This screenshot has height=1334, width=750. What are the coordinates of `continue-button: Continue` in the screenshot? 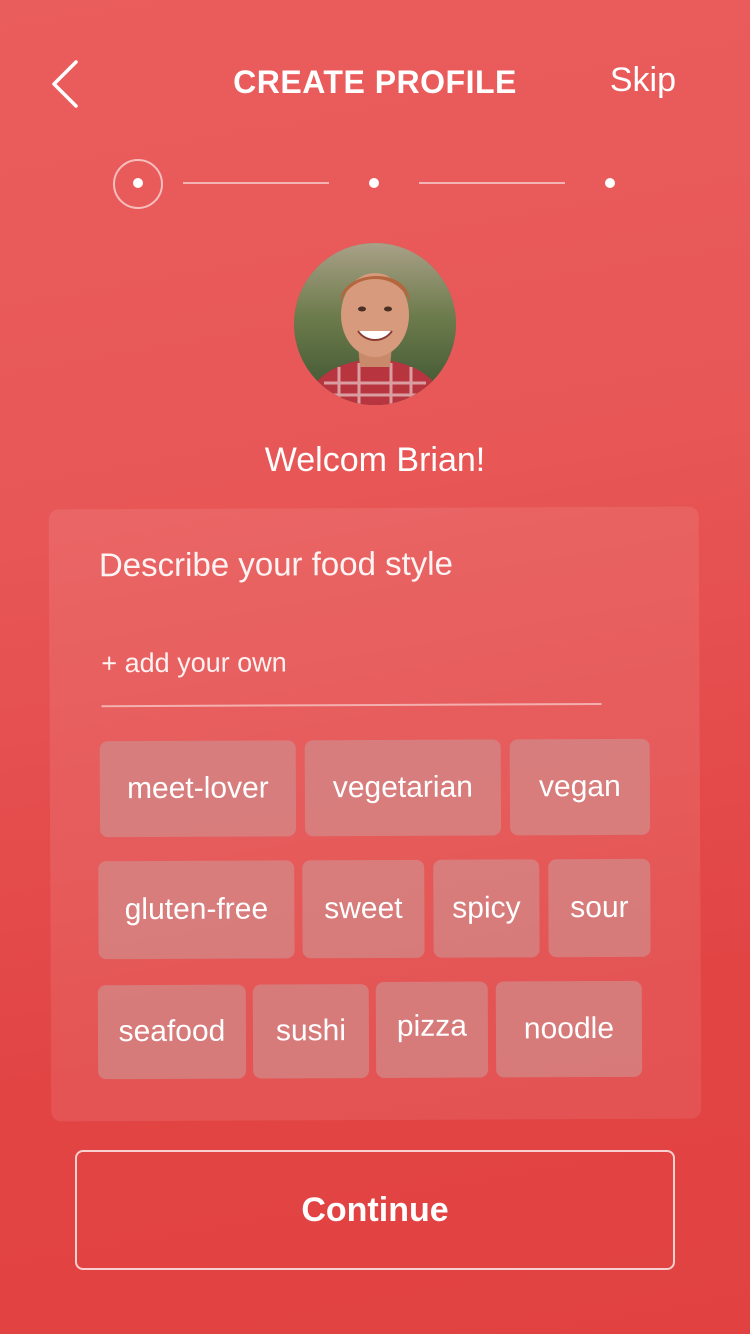 It's located at (375, 1210).